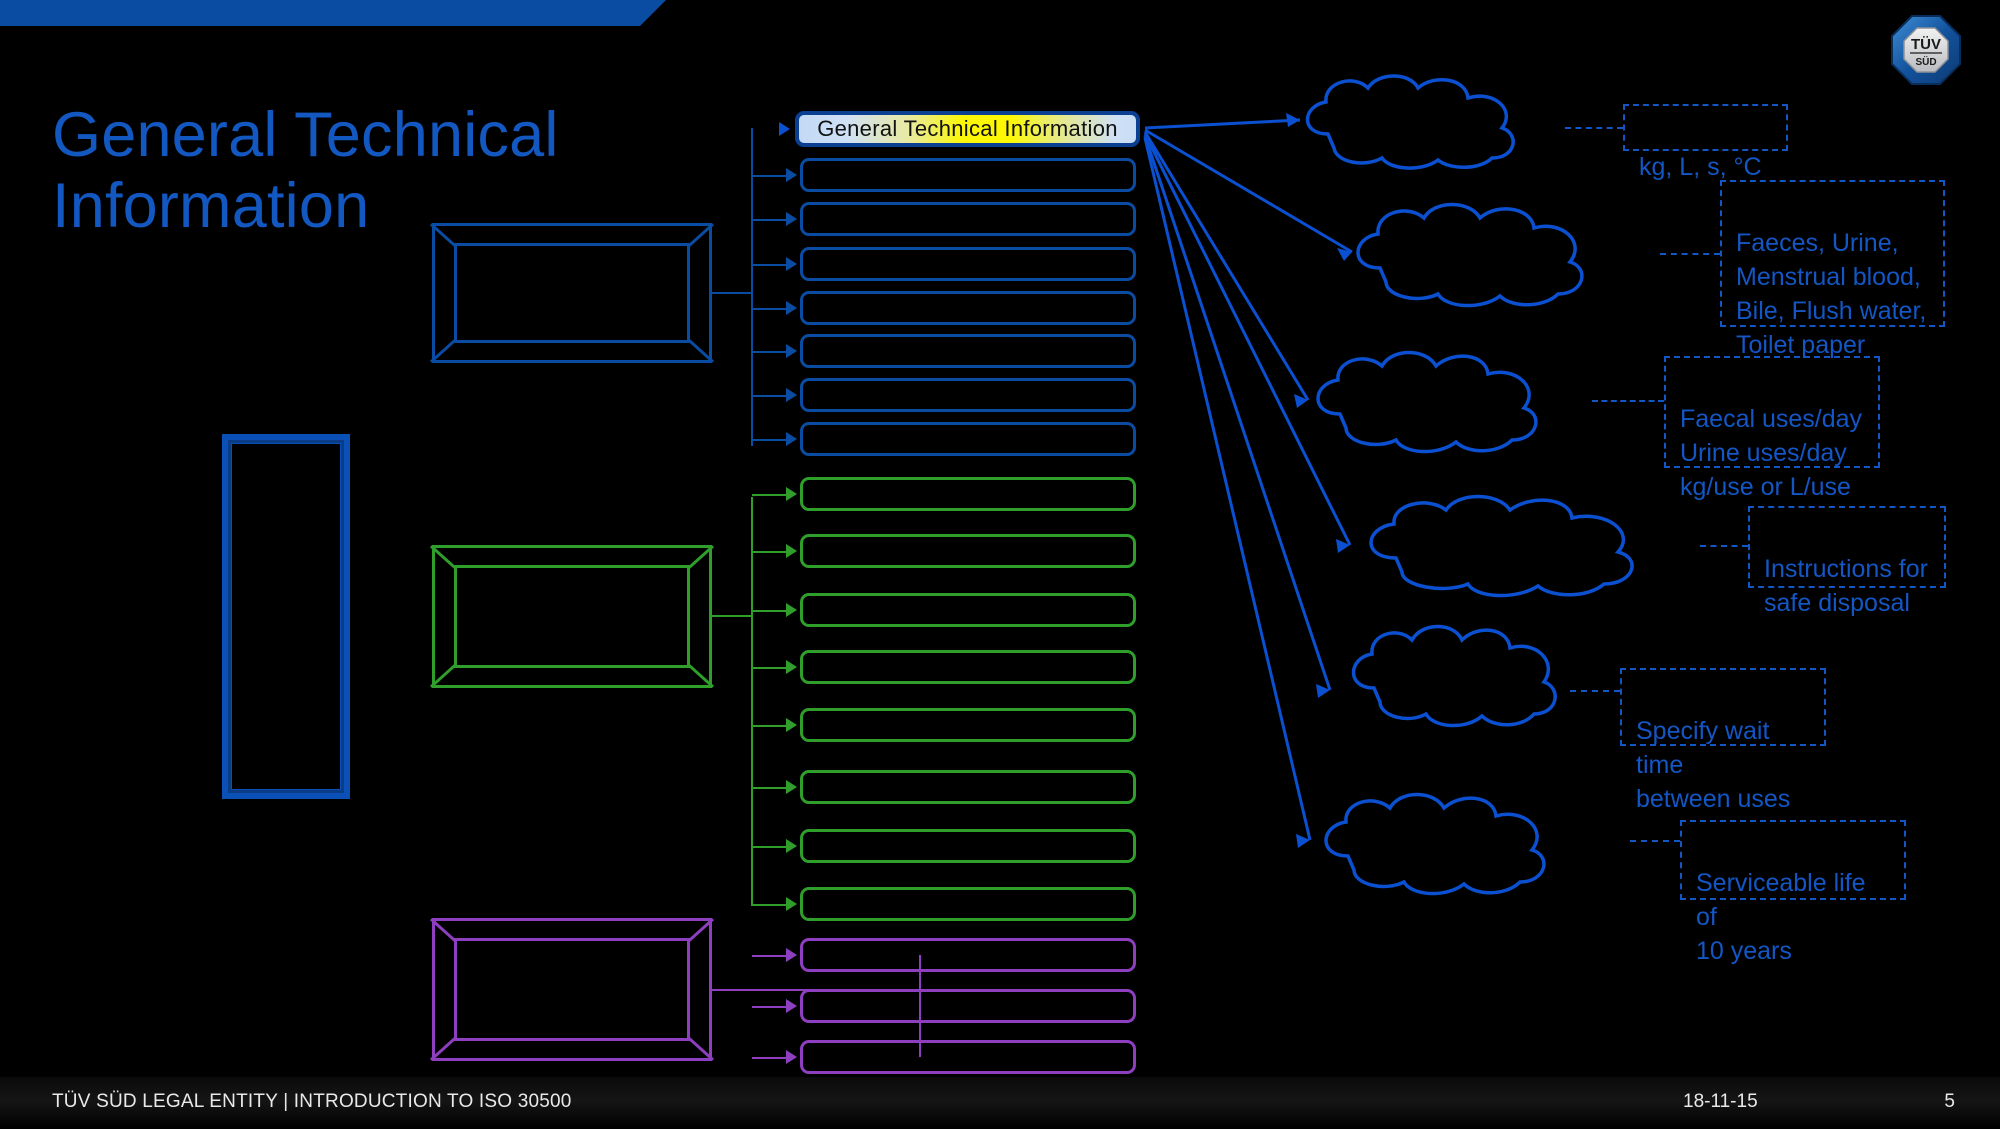 The width and height of the screenshot is (2000, 1129). What do you see at coordinates (1949, 1101) in the screenshot?
I see `footer-page-number: 5` at bounding box center [1949, 1101].